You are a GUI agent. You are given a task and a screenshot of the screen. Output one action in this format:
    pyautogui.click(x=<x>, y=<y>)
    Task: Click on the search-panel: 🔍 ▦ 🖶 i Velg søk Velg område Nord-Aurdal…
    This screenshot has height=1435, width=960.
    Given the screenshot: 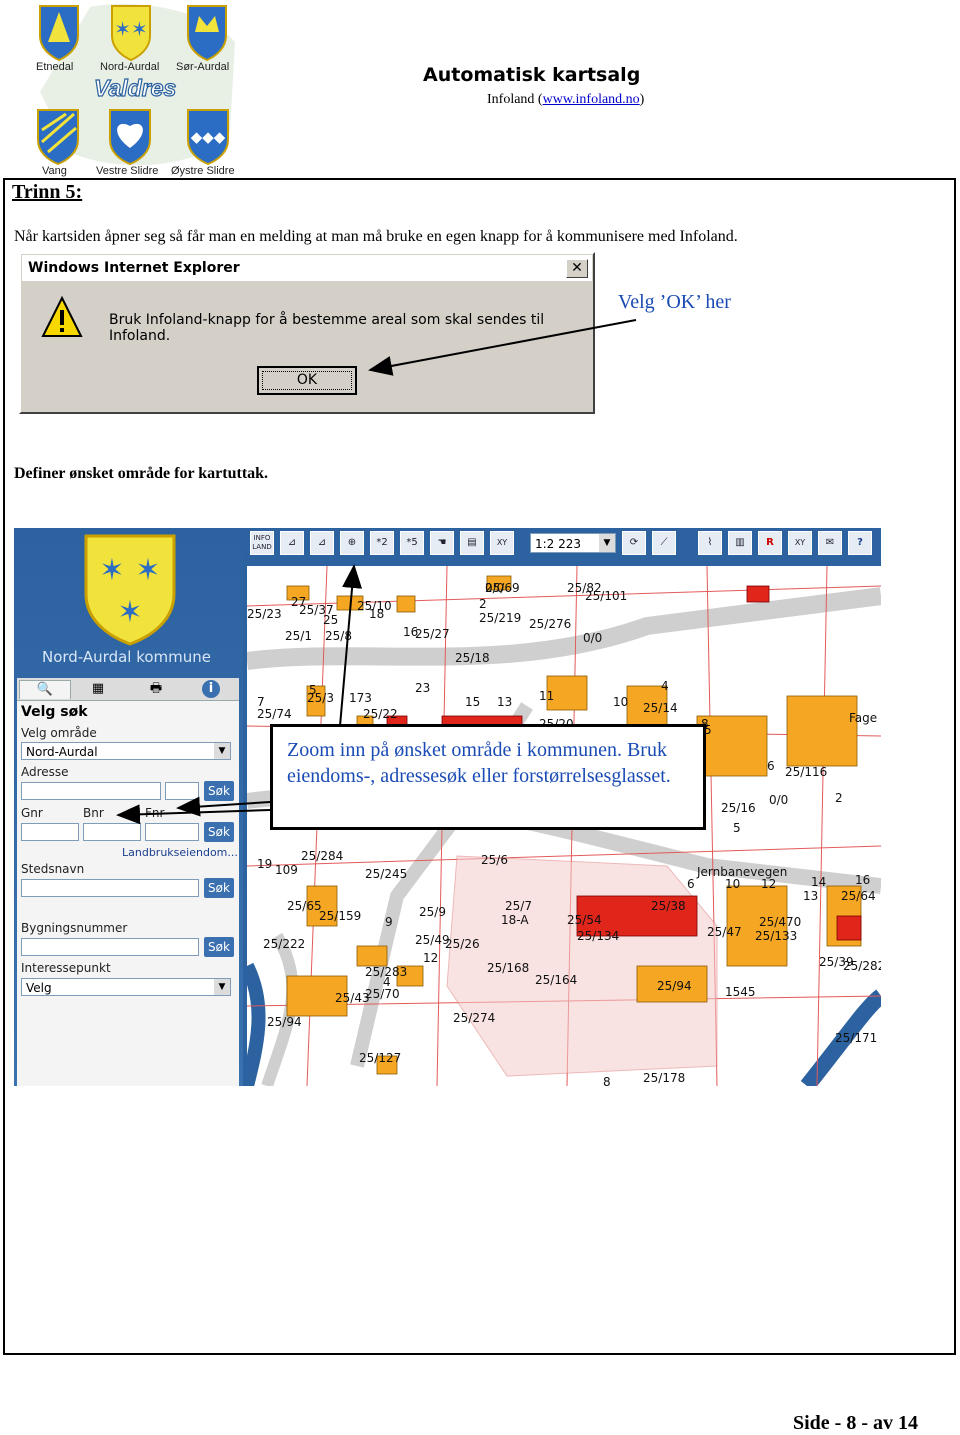 What is the action you would take?
    pyautogui.click(x=128, y=882)
    